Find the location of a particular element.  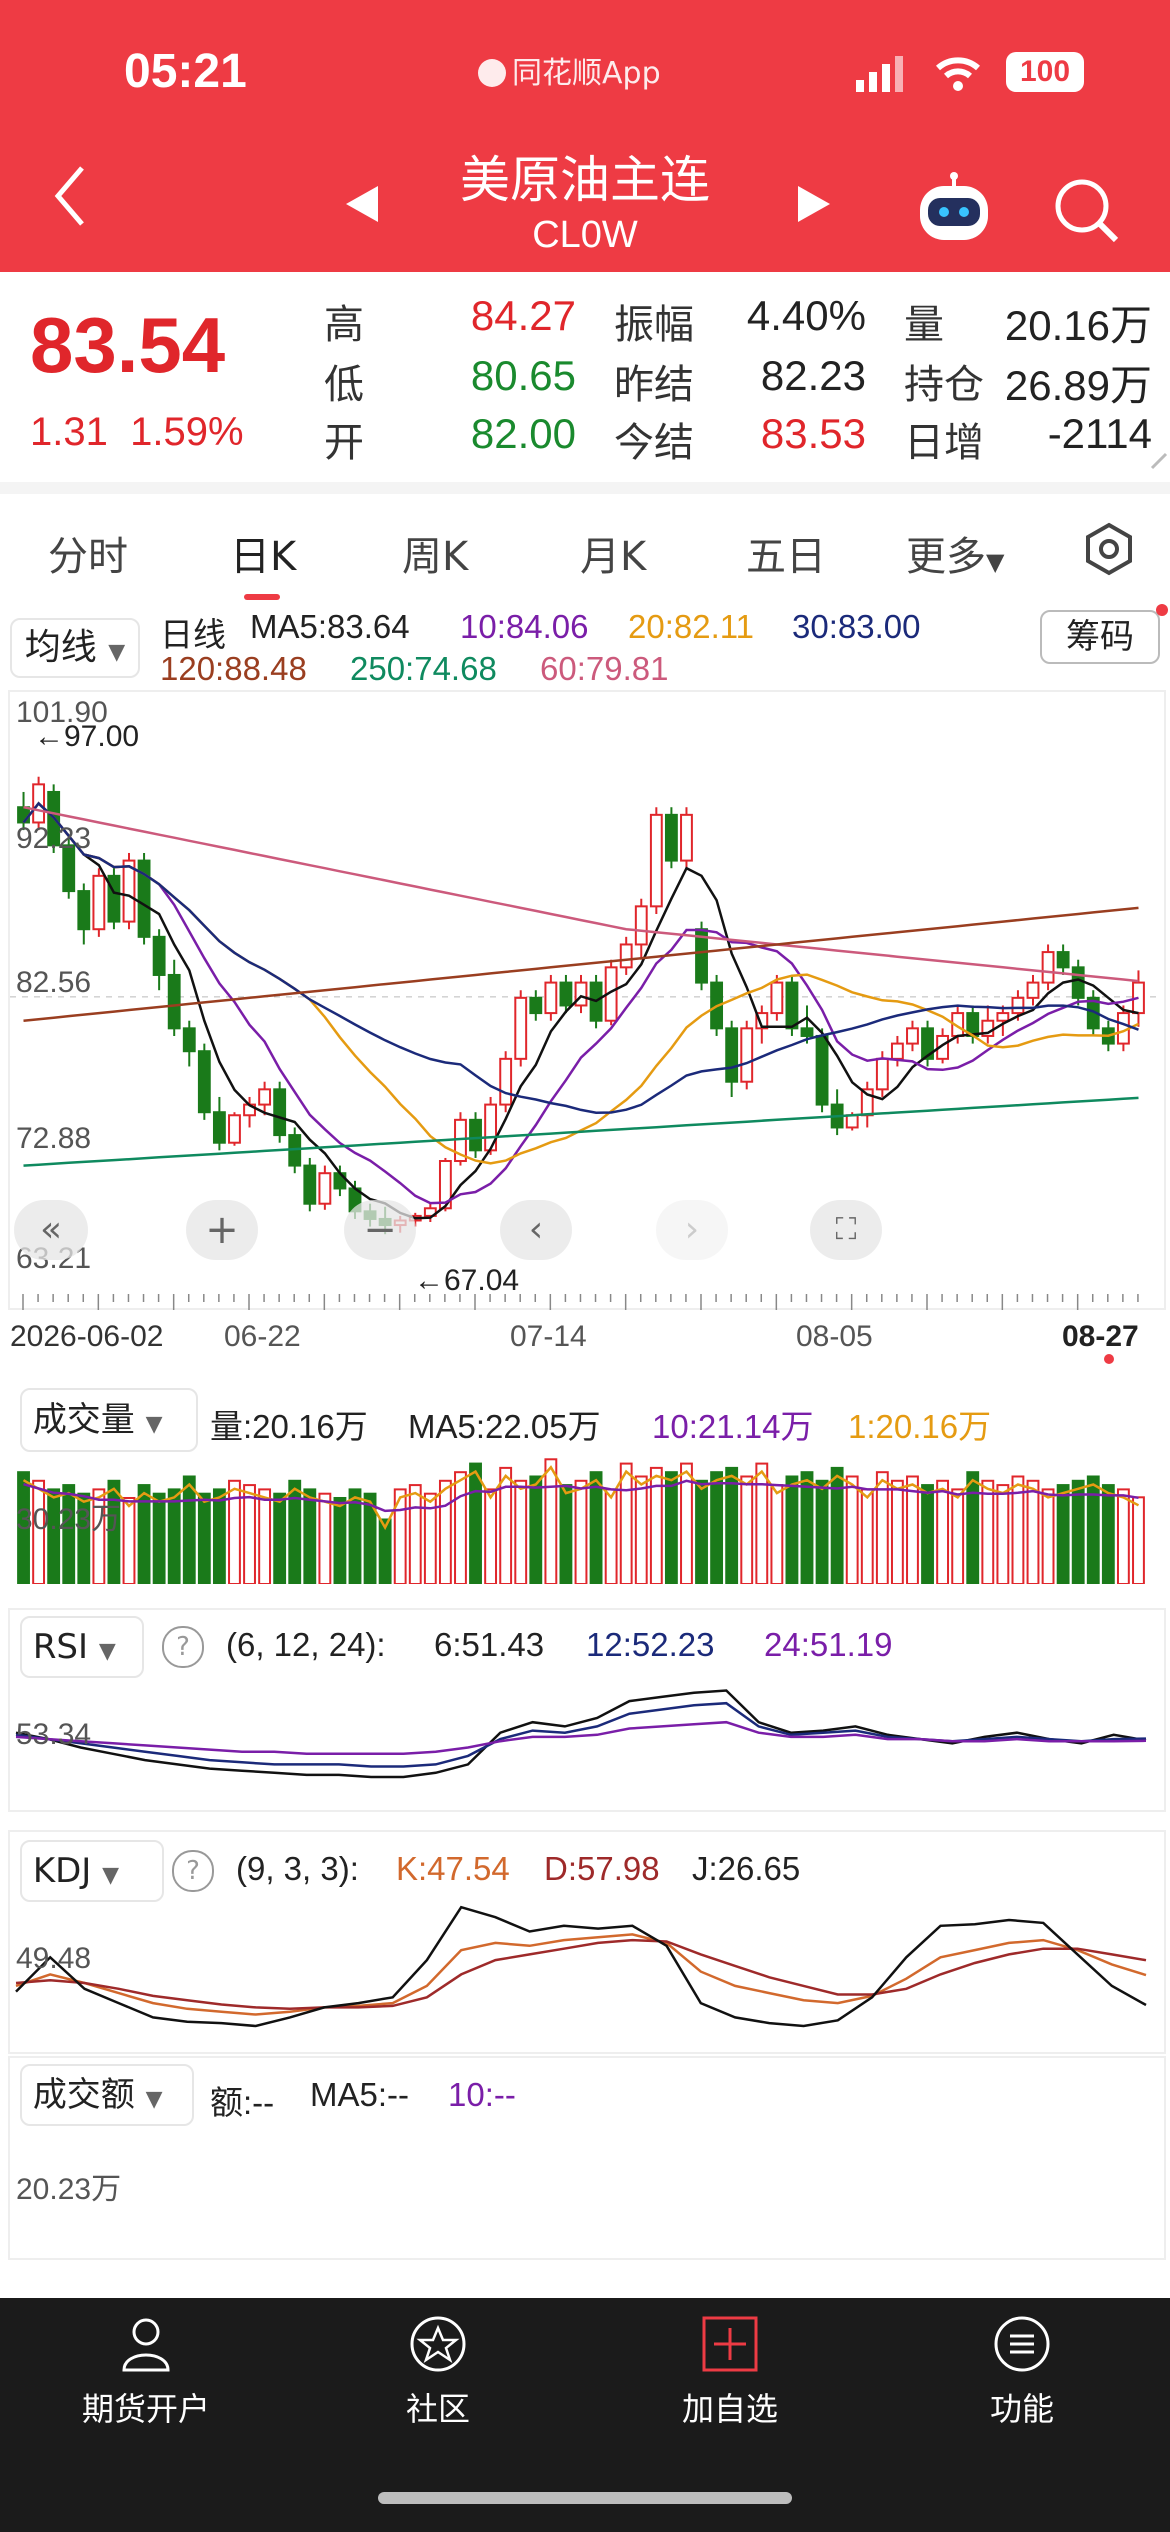

active-tab-indicator is located at coordinates (262, 597).